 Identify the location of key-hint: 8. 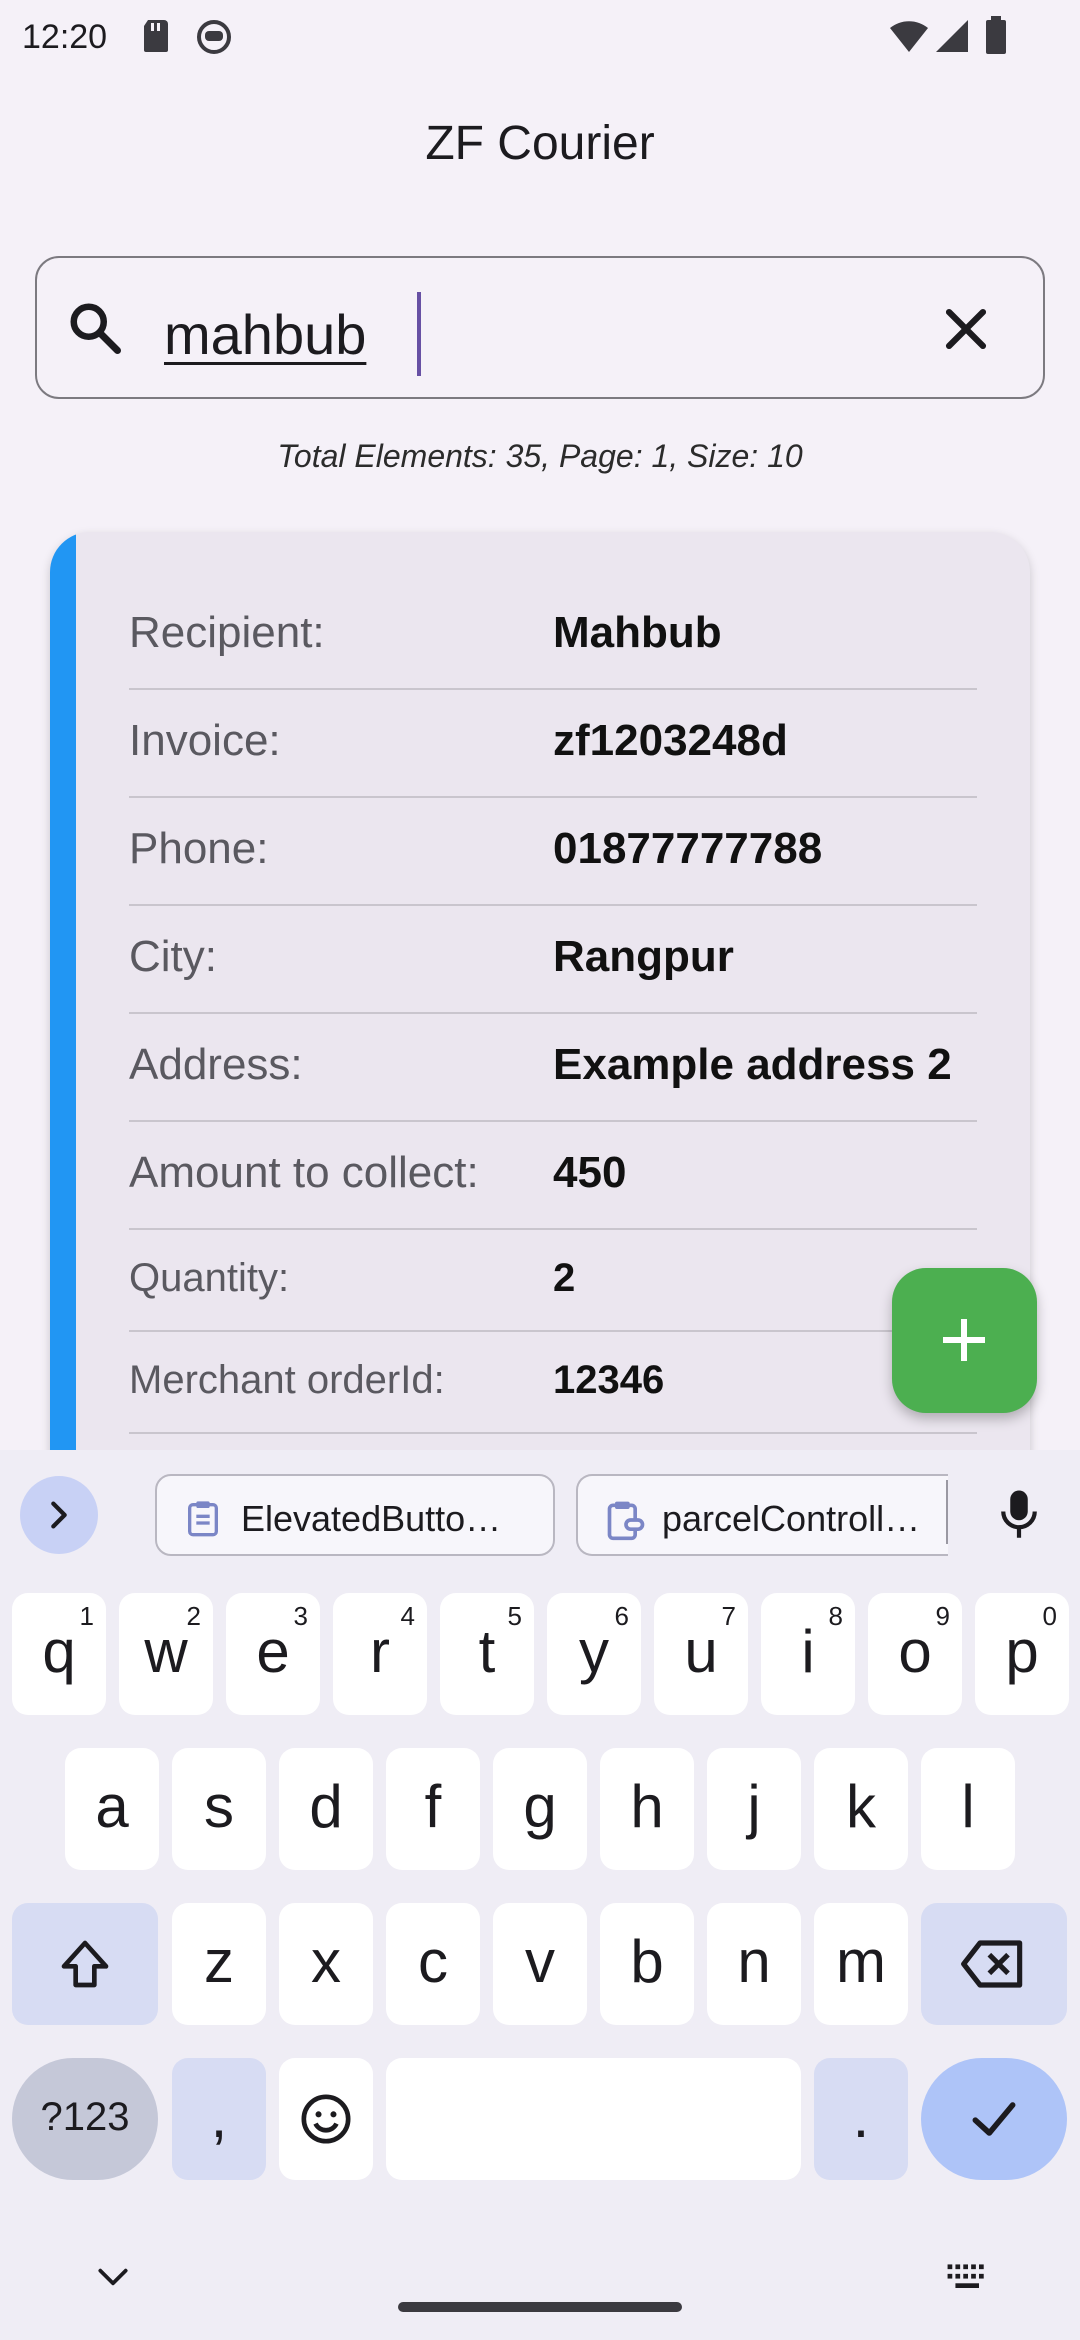
(835, 1616).